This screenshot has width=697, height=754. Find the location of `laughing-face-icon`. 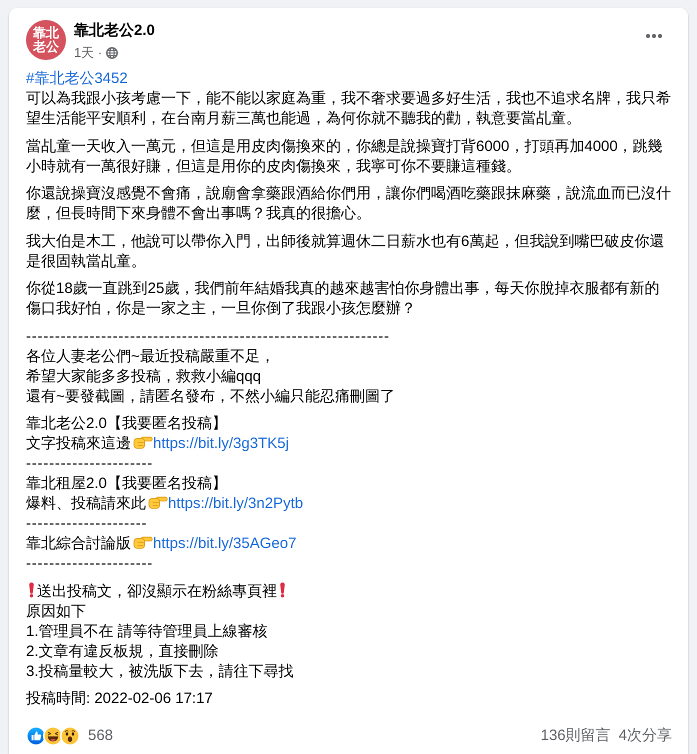

laughing-face-icon is located at coordinates (53, 736).